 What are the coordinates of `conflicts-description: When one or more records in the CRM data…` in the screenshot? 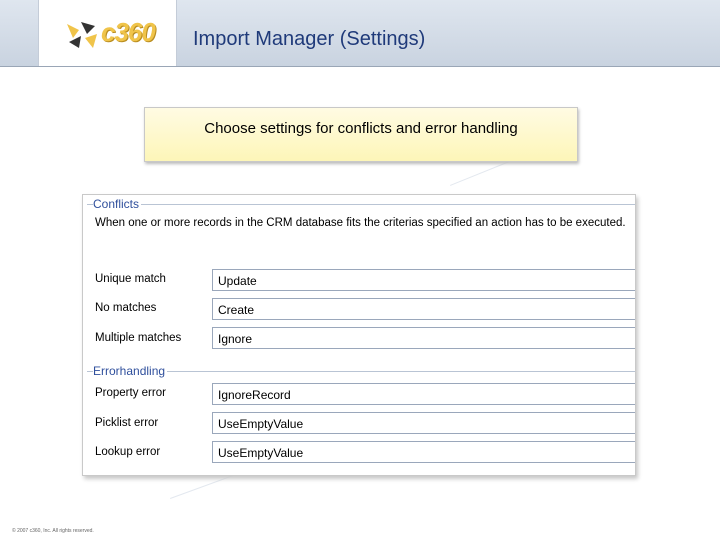 It's located at (360, 223).